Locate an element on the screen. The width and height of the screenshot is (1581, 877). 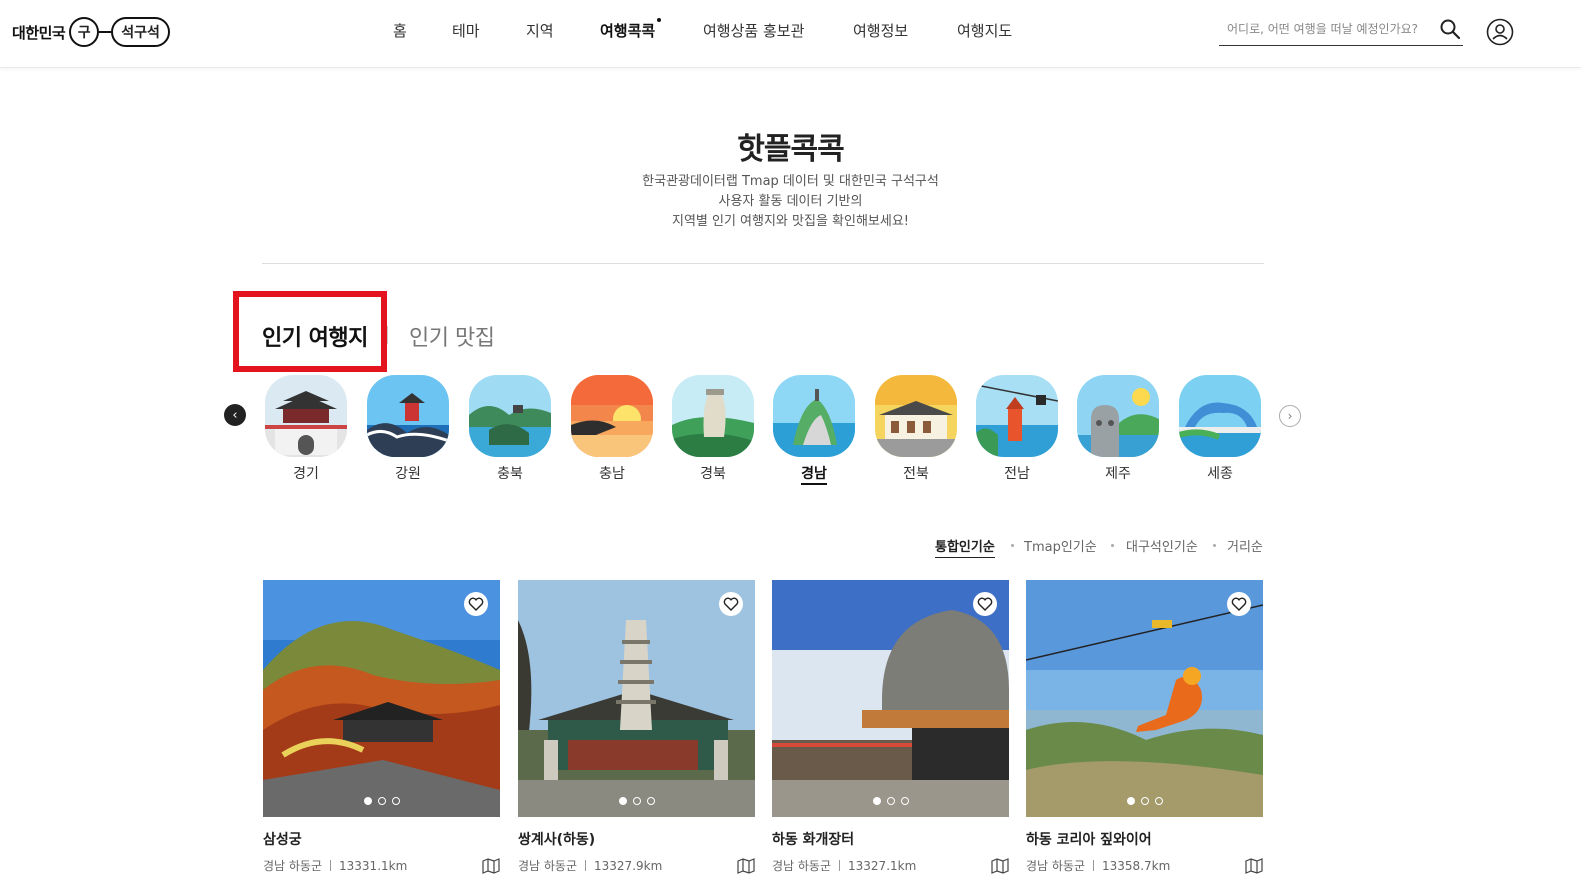
sort-daeguseok-popular: 대구석인기순 is located at coordinates (1162, 545).